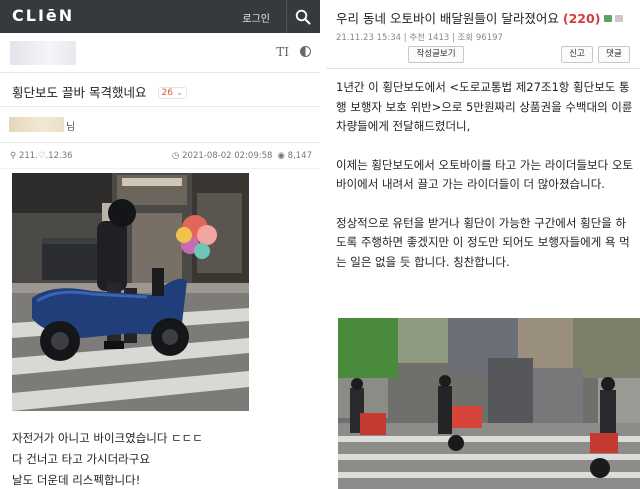 Image resolution: width=640 pixels, height=489 pixels. What do you see at coordinates (614, 54) in the screenshot?
I see `reply-button: 댓글` at bounding box center [614, 54].